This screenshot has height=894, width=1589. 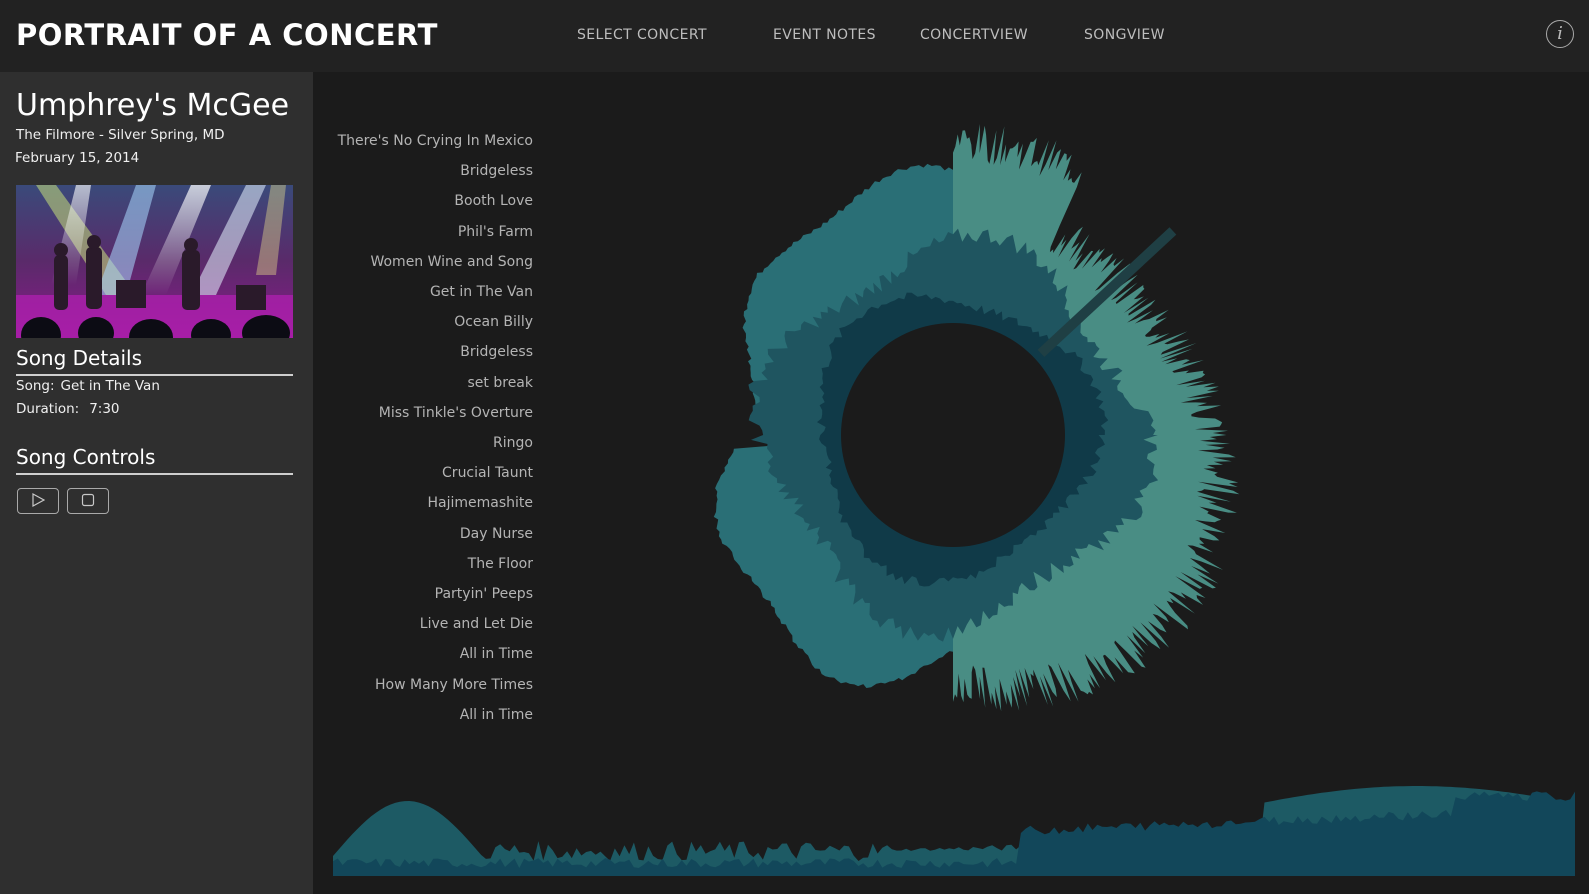 I want to click on concert-timeline-waveform, so click(x=954, y=831).